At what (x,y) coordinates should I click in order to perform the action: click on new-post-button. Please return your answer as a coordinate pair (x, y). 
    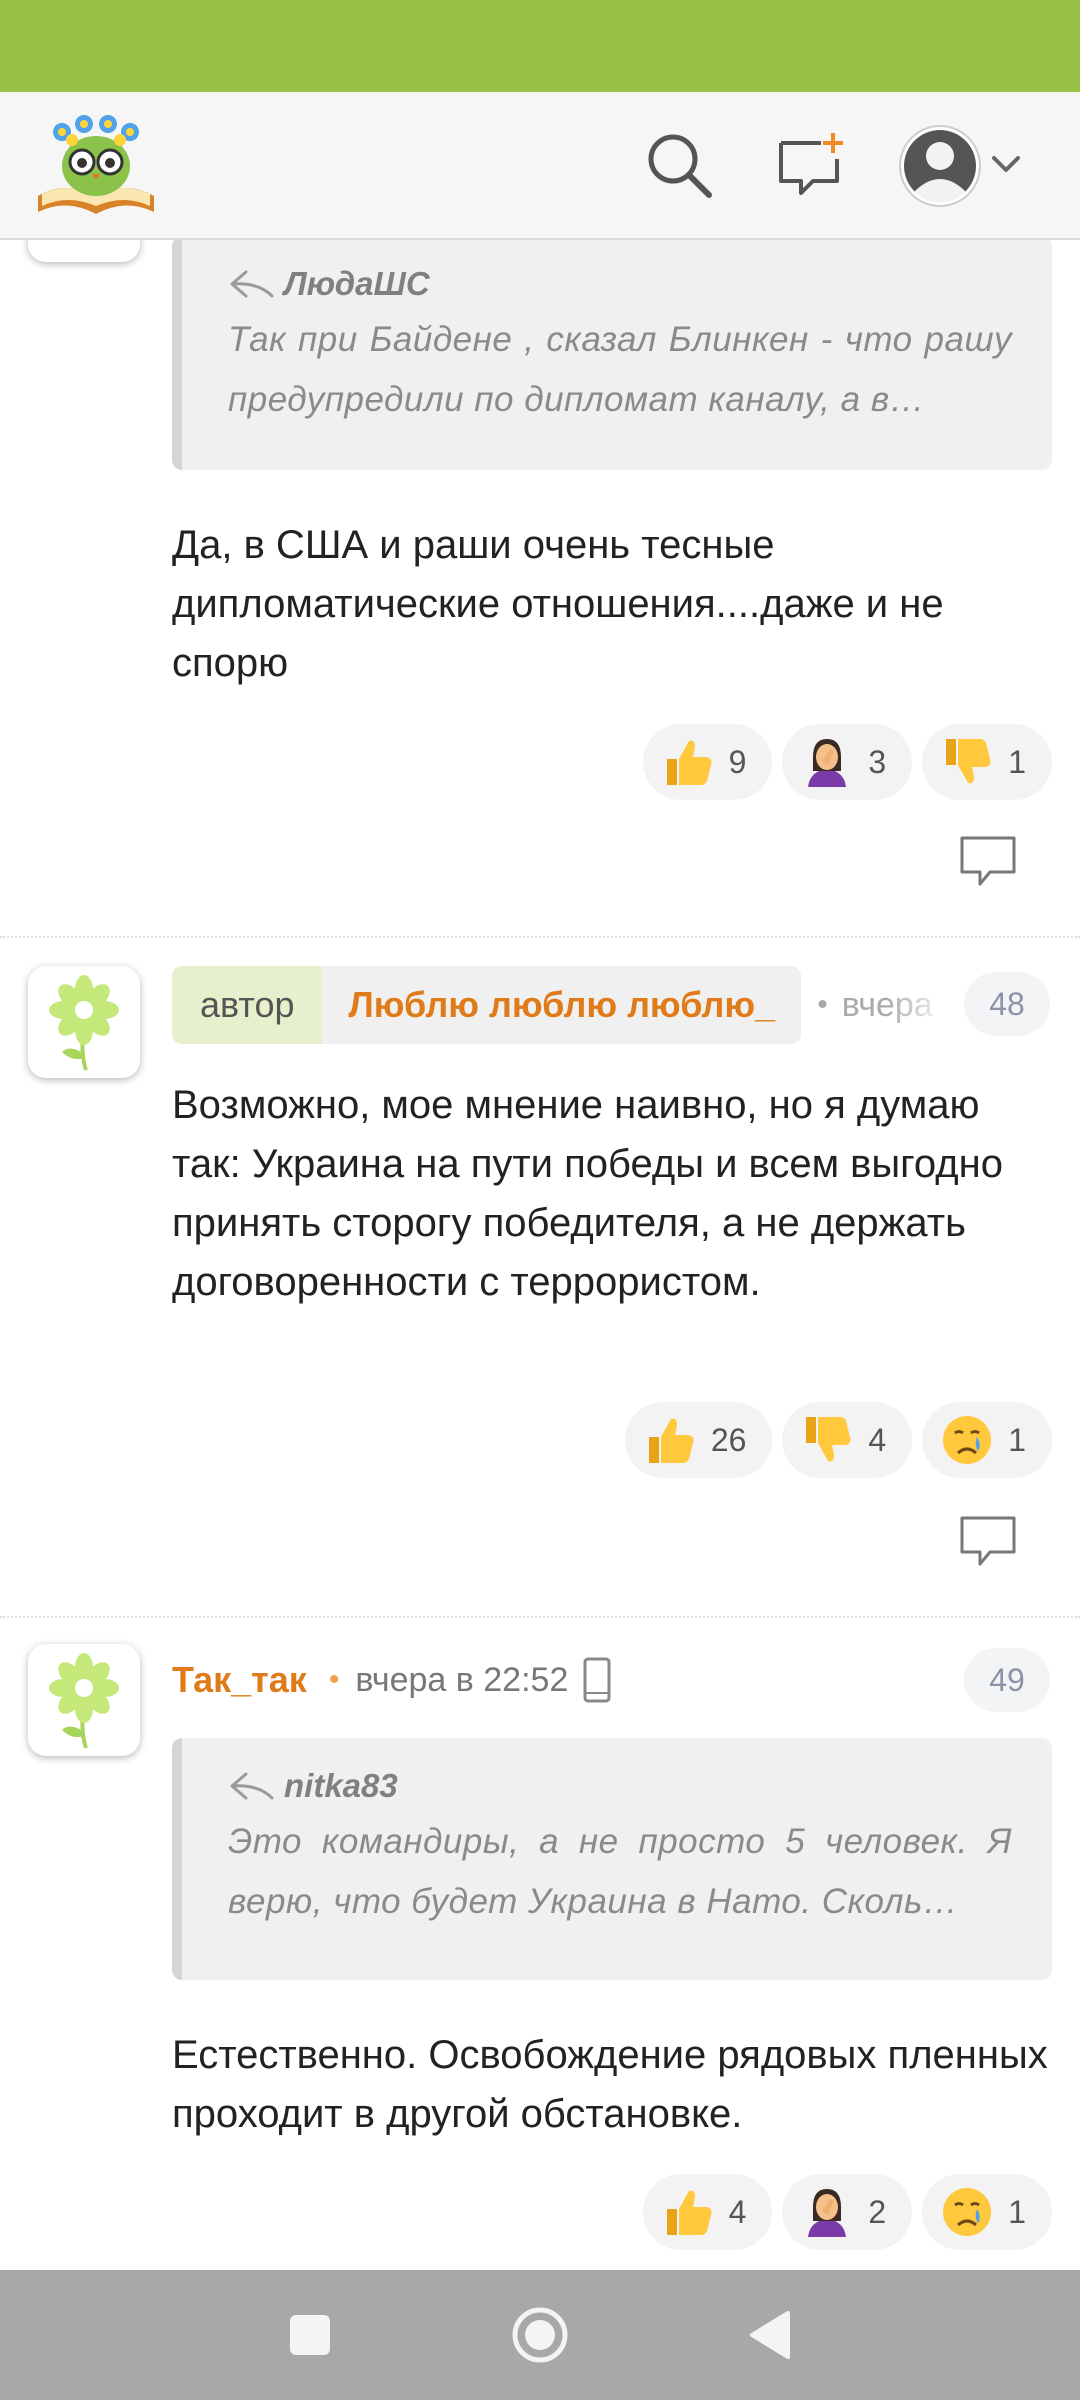
    Looking at the image, I should click on (811, 165).